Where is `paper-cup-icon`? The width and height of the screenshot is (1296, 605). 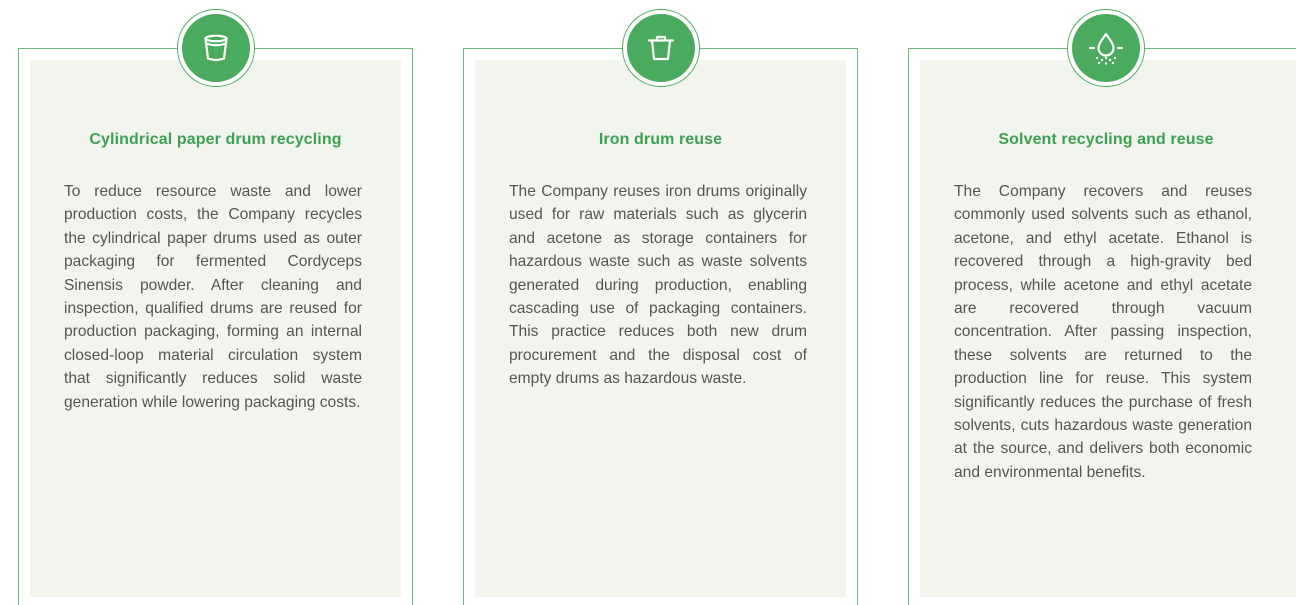
paper-cup-icon is located at coordinates (215, 48).